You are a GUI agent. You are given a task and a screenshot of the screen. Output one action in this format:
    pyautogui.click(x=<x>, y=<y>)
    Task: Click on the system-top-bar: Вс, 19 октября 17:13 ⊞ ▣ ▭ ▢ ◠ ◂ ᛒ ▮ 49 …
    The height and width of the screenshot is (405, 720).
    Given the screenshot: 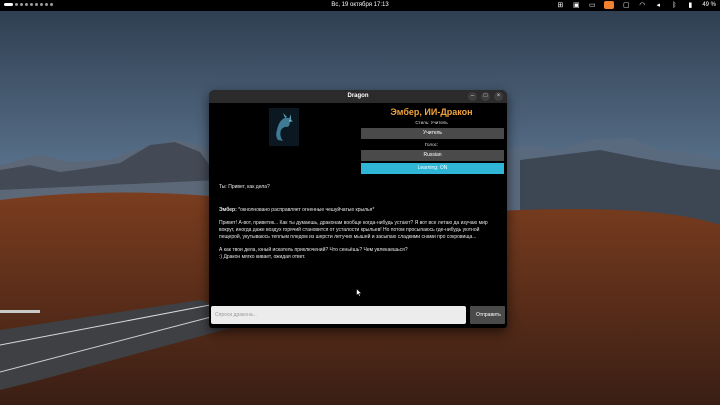 What is the action you would take?
    pyautogui.click(x=360, y=5)
    